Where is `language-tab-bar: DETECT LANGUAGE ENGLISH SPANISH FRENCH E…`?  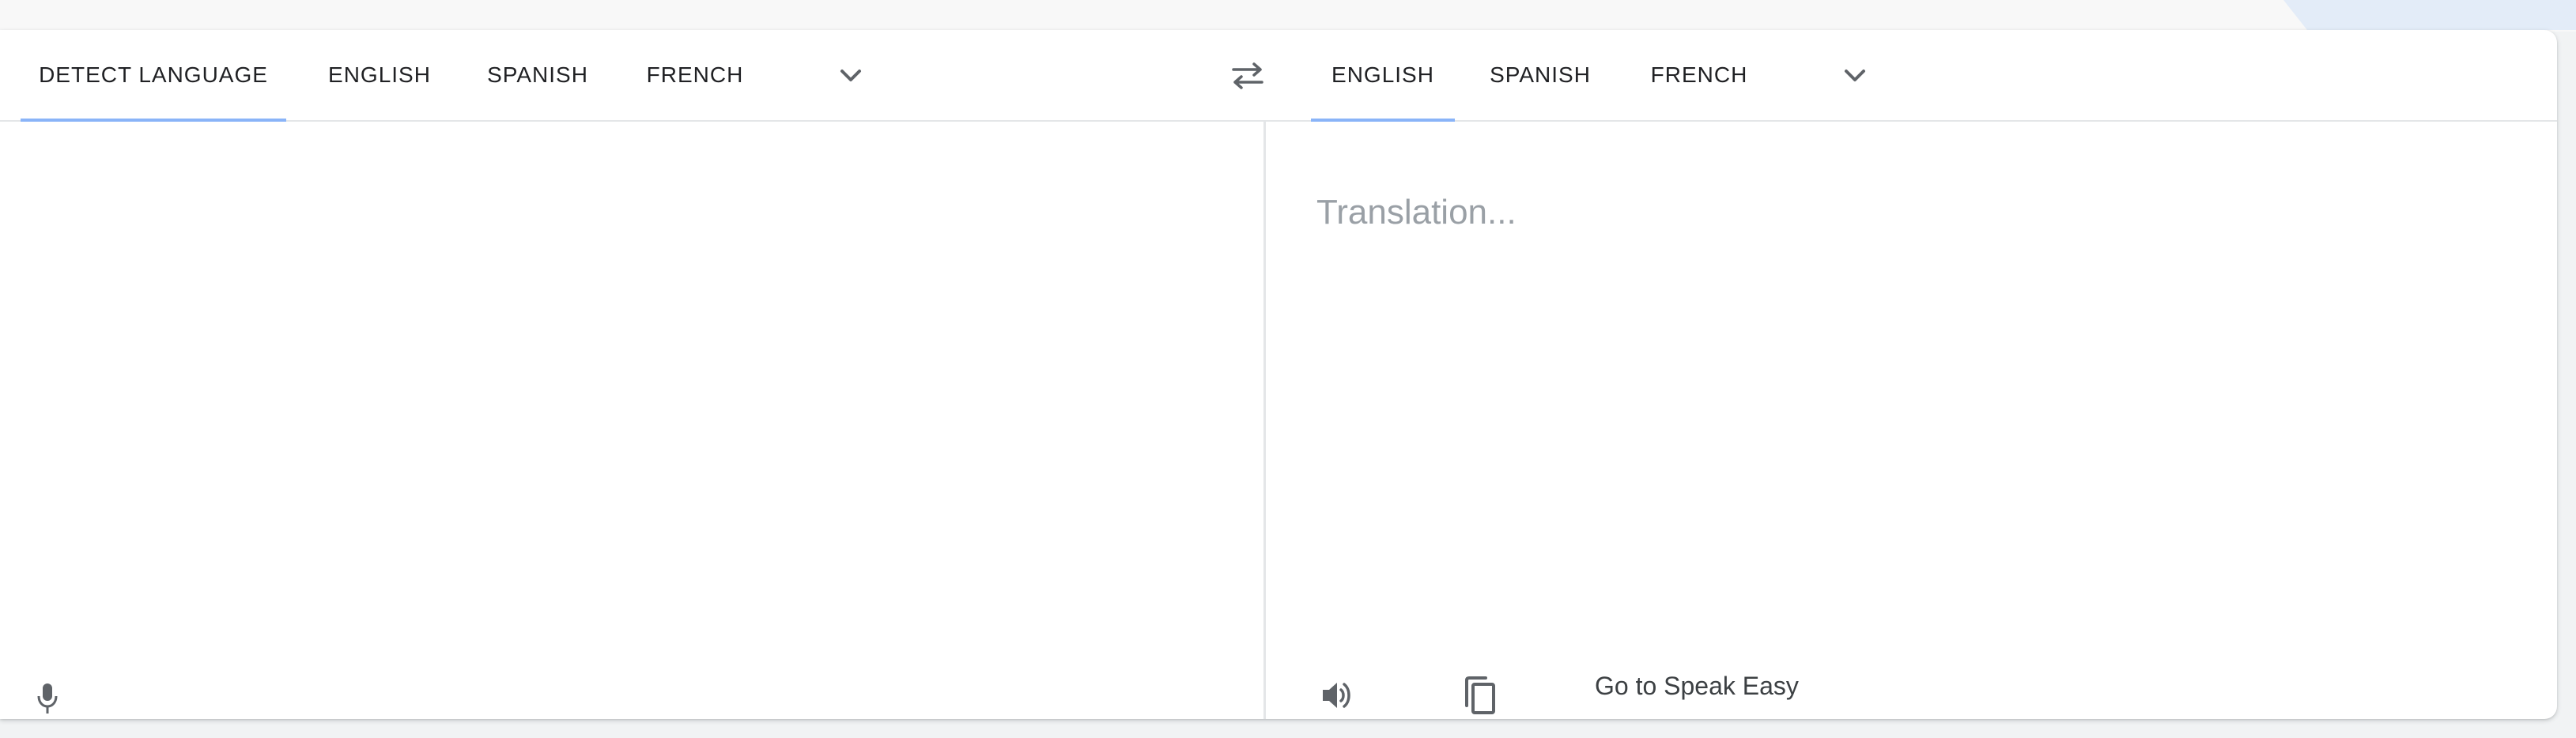 language-tab-bar: DETECT LANGUAGE ENGLISH SPANISH FRENCH E… is located at coordinates (1278, 76).